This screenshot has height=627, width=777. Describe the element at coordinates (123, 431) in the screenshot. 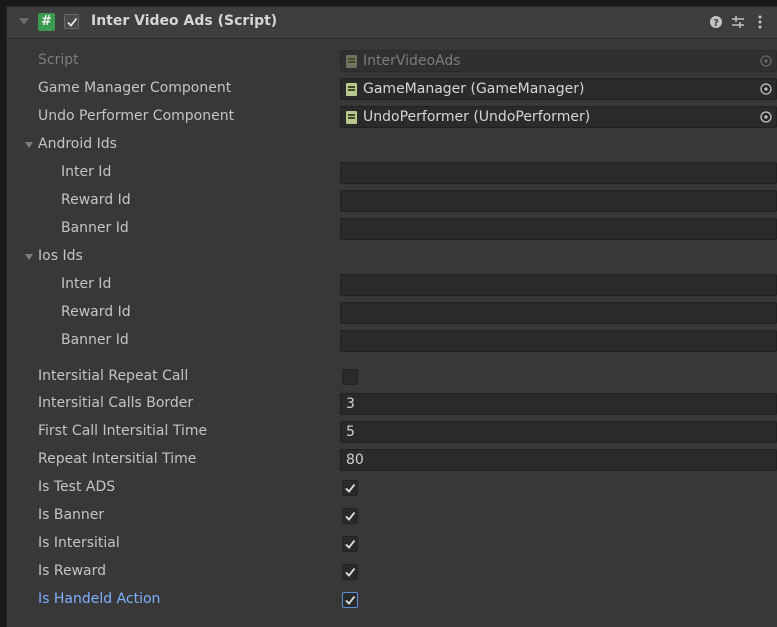

I see `first-call-intersitial-time-label: First Call Intersitial Time` at that location.